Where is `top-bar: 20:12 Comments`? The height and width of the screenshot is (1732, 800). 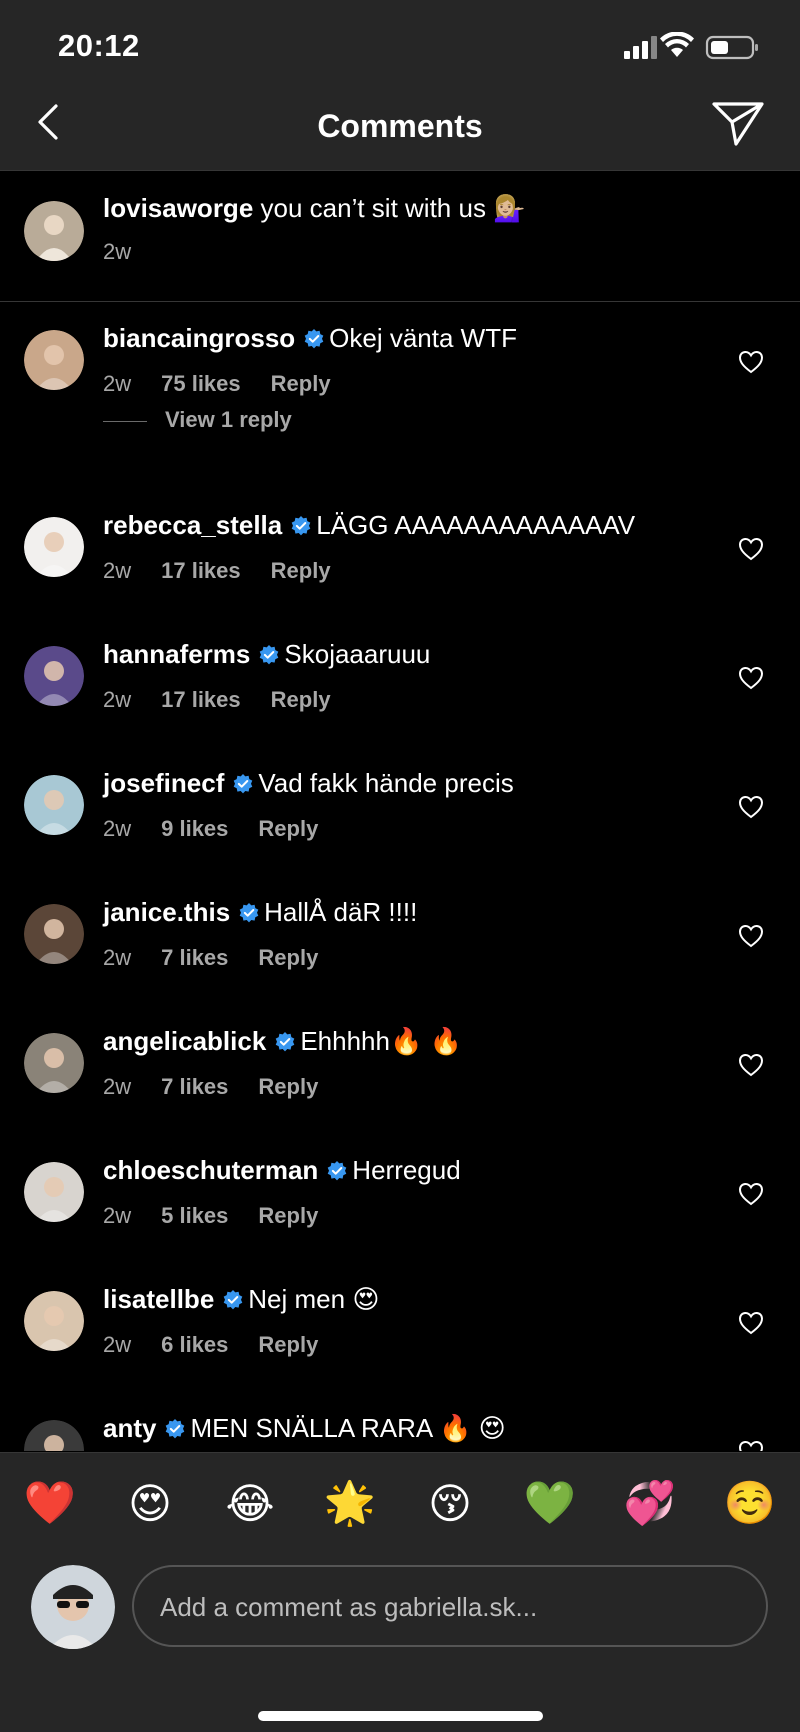 top-bar: 20:12 Comments is located at coordinates (400, 85).